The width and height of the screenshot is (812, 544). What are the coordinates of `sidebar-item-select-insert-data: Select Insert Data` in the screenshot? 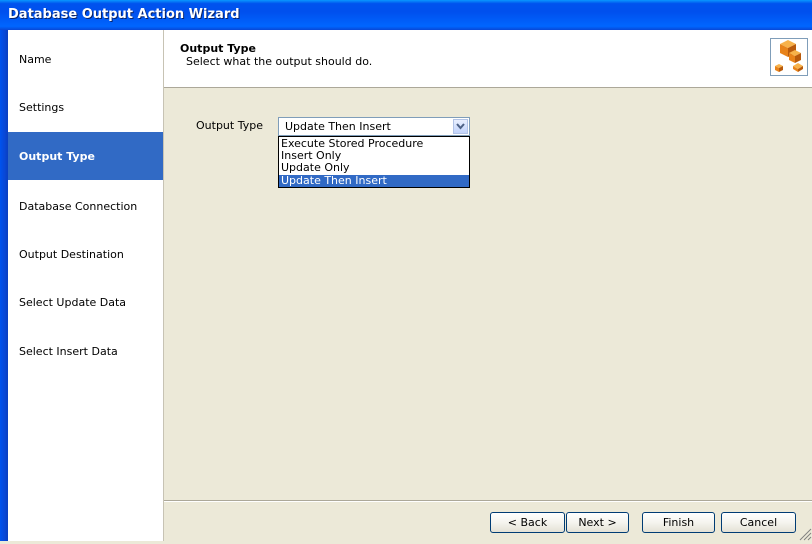 It's located at (85, 351).